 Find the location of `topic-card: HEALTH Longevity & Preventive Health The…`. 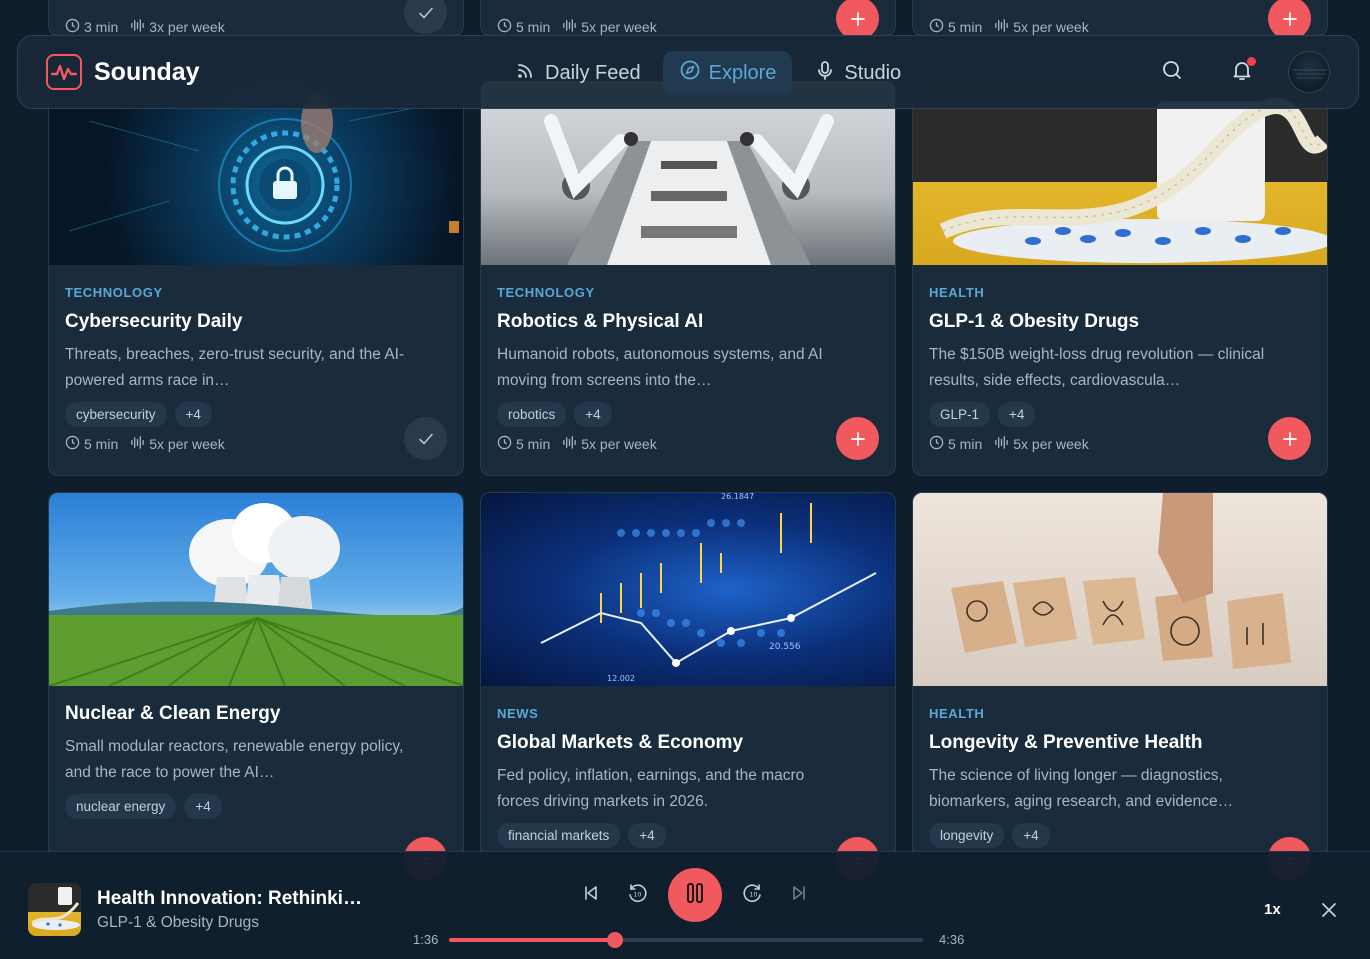

topic-card: HEALTH Longevity & Preventive Health The… is located at coordinates (1120, 692).